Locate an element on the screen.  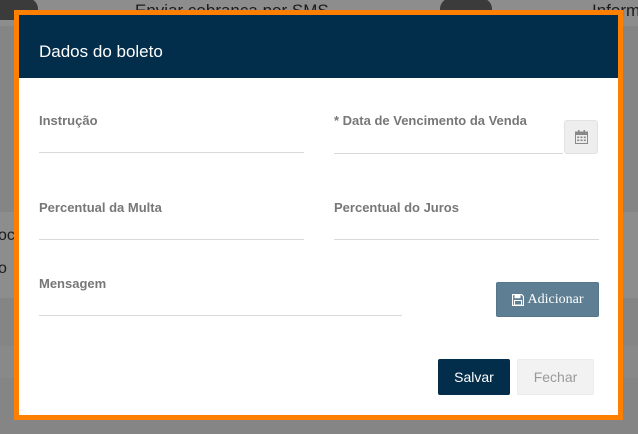
multa-input is located at coordinates (171, 239).